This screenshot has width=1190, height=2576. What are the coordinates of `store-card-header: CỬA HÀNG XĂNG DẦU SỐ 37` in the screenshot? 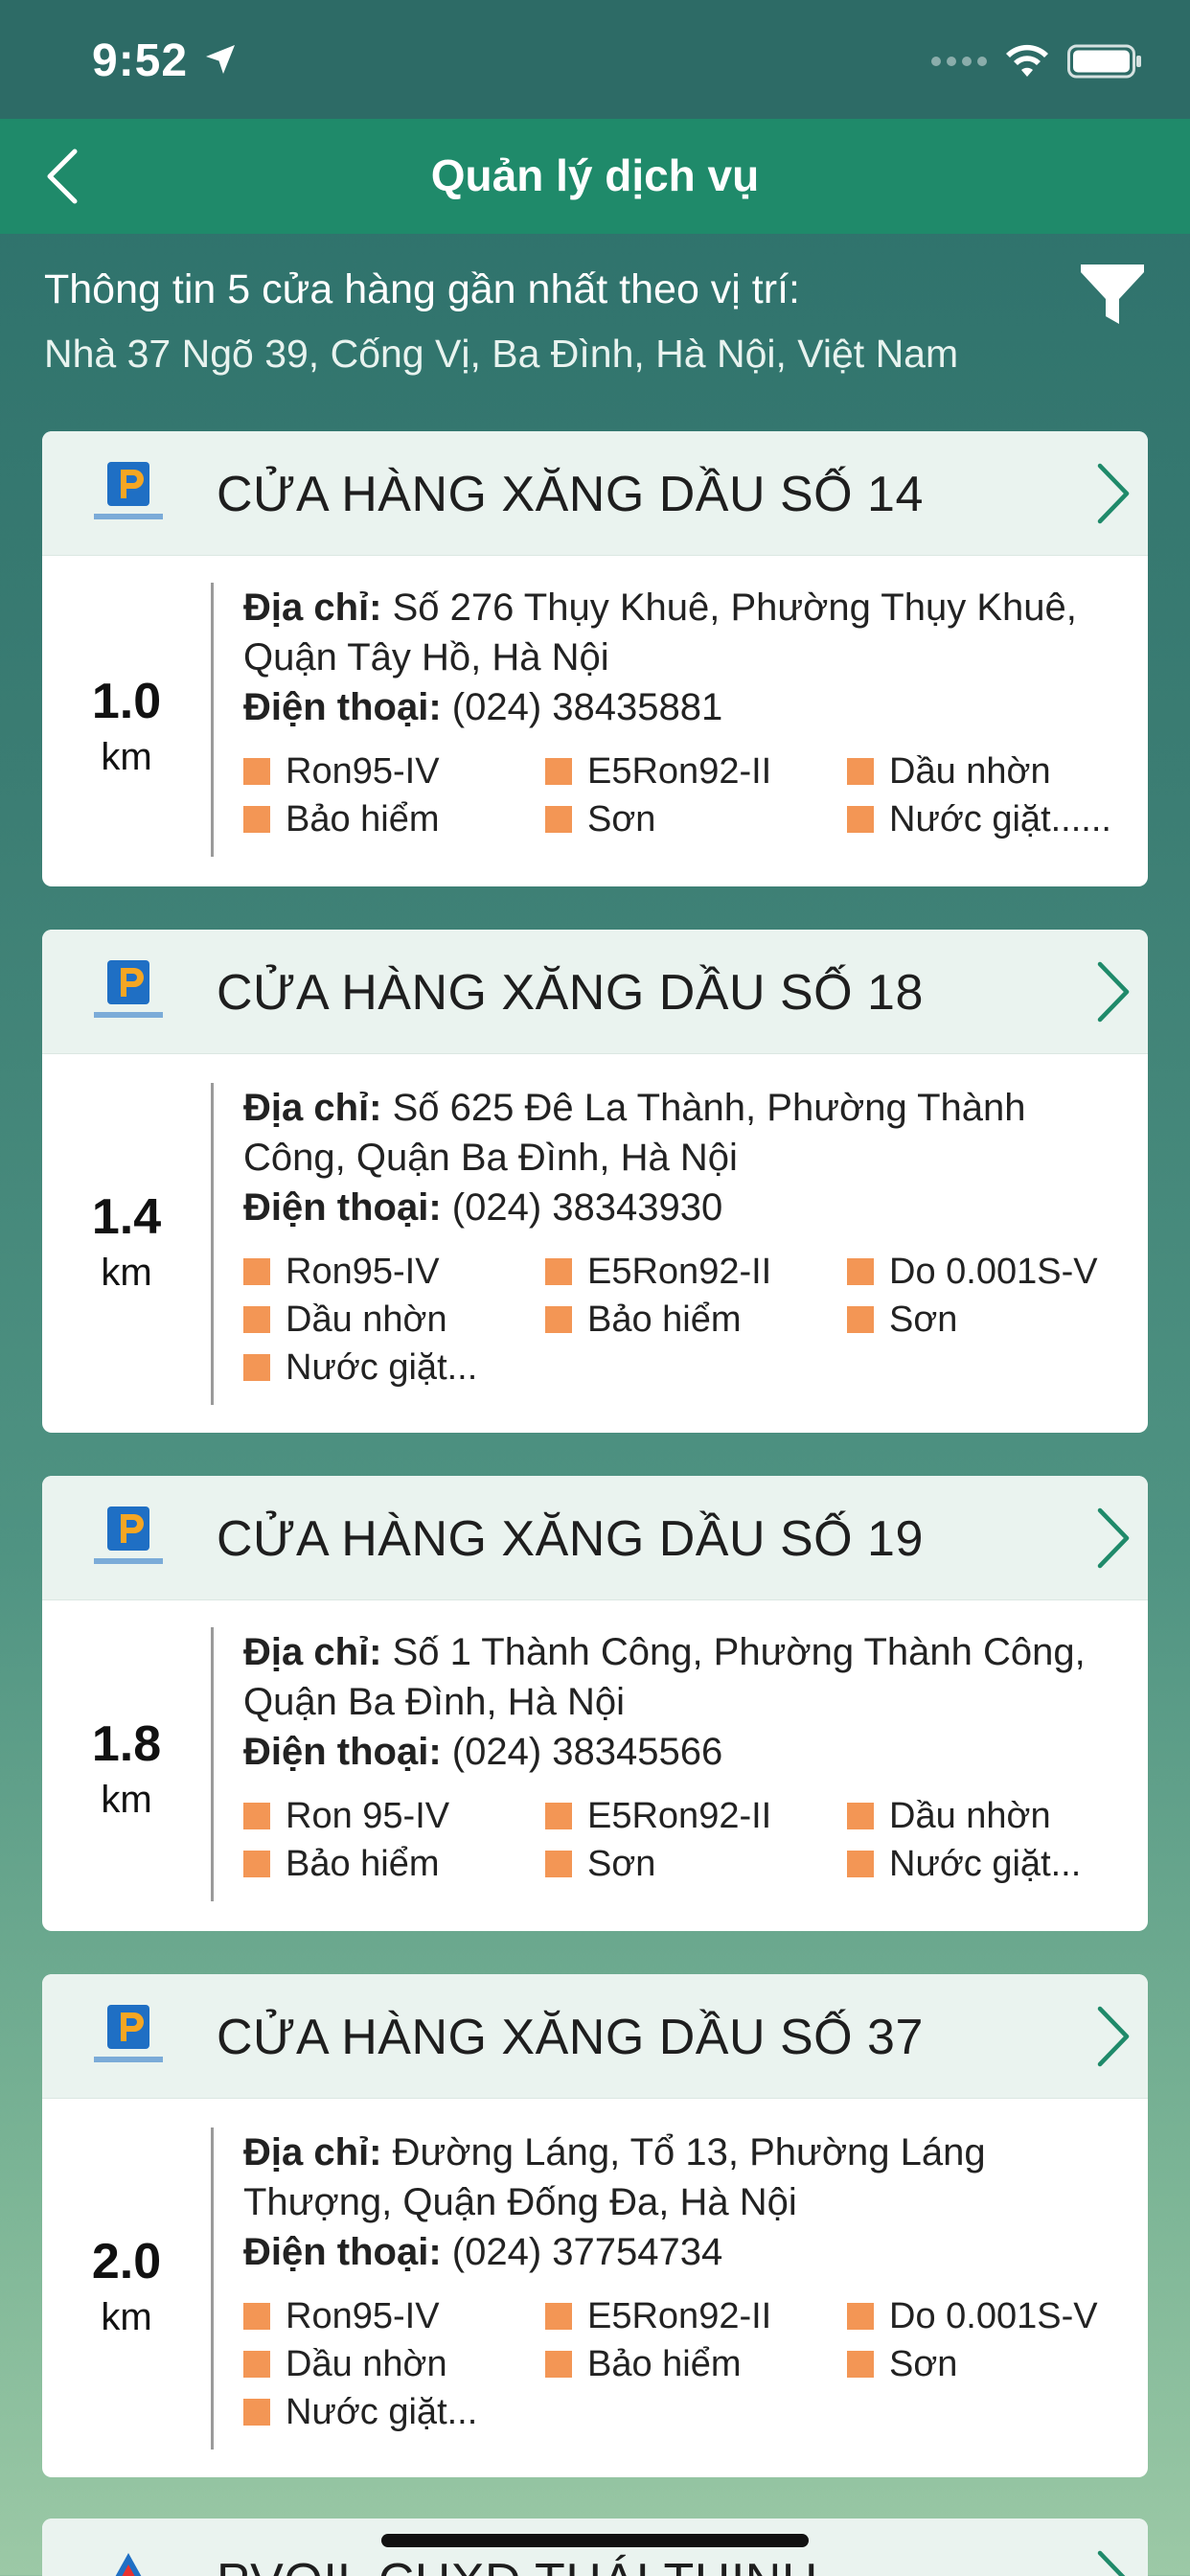 It's located at (595, 2036).